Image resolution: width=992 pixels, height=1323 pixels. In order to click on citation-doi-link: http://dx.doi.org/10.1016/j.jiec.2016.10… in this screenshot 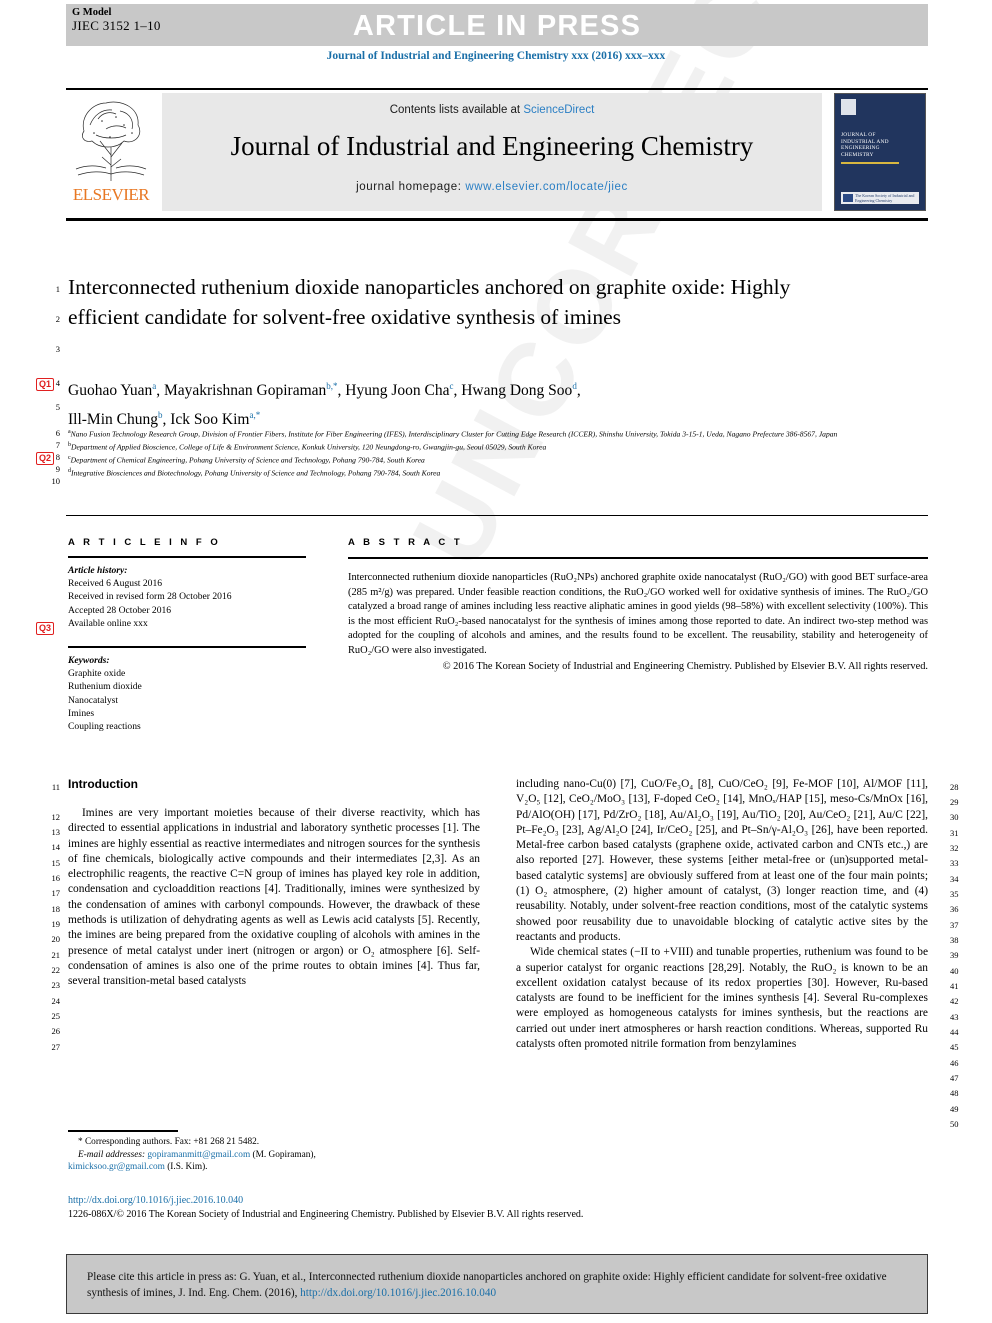, I will do `click(398, 1293)`.